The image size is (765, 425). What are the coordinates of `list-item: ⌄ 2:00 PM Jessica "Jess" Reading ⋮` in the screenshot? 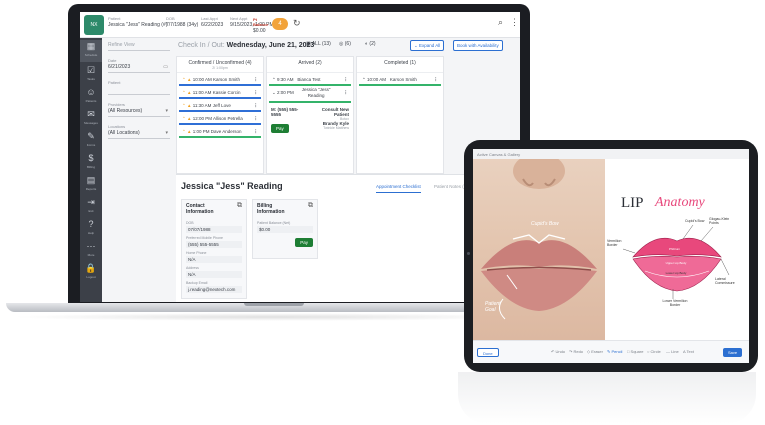 It's located at (310, 95).